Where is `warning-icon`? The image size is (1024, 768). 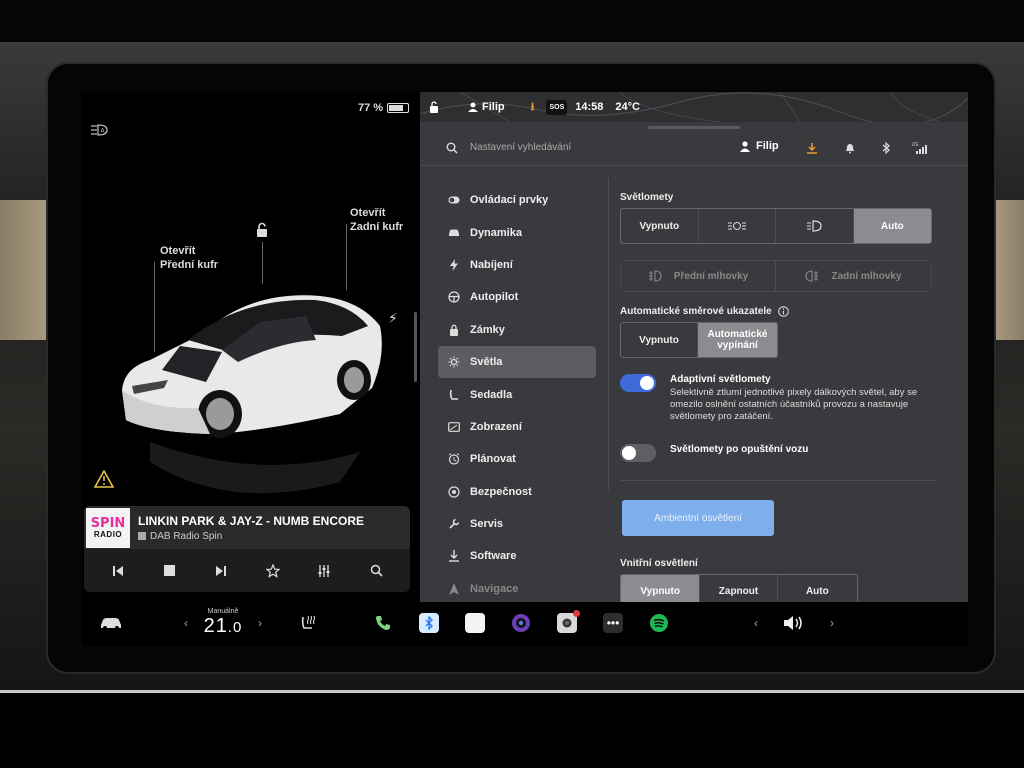 warning-icon is located at coordinates (104, 479).